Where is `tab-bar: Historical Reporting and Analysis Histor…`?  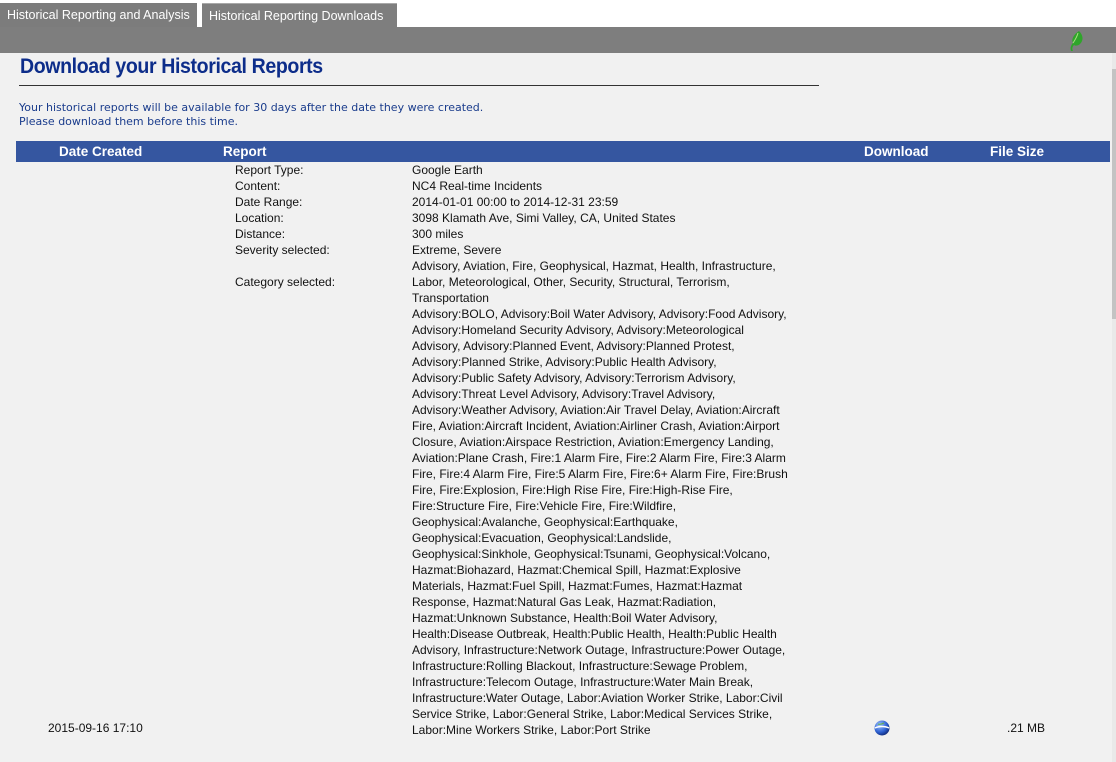 tab-bar: Historical Reporting and Analysis Histor… is located at coordinates (558, 13).